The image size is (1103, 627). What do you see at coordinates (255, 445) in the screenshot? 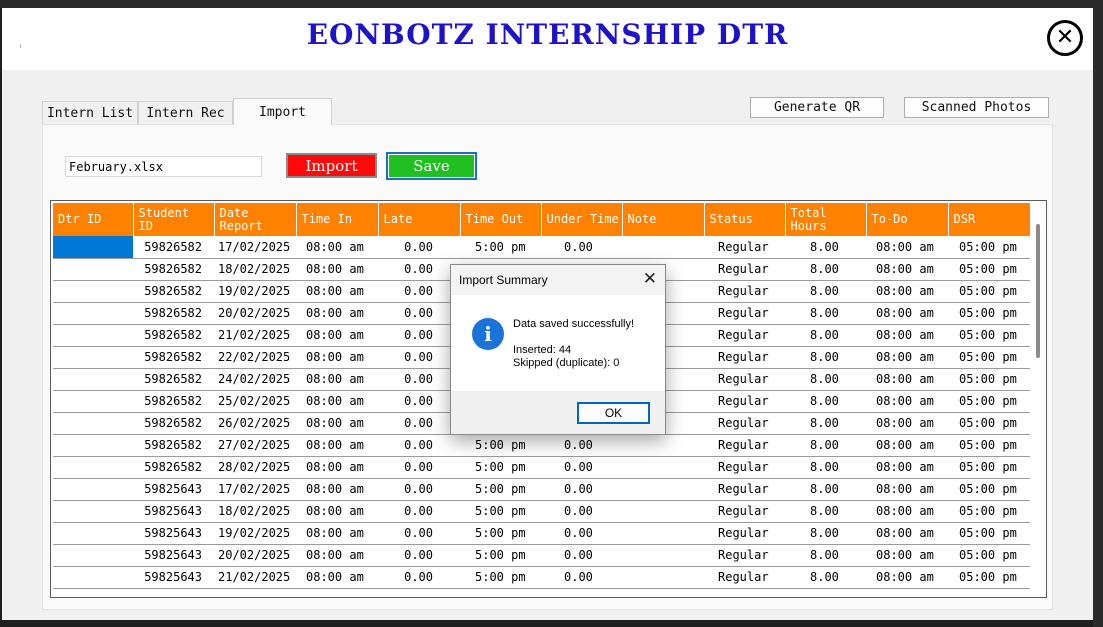
I see `cell-date-report: 27/02/2025` at bounding box center [255, 445].